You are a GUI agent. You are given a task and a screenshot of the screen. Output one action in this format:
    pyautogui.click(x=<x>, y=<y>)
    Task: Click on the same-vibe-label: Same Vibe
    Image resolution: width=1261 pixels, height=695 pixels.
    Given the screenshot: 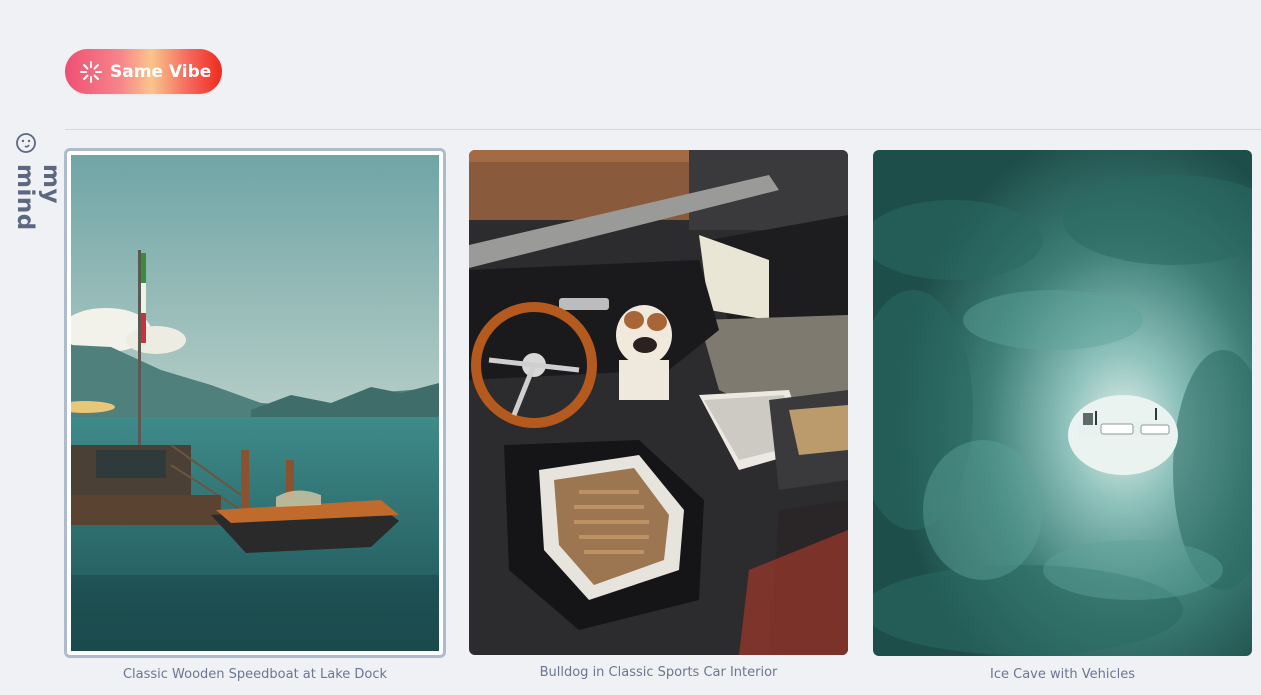 What is the action you would take?
    pyautogui.click(x=161, y=71)
    